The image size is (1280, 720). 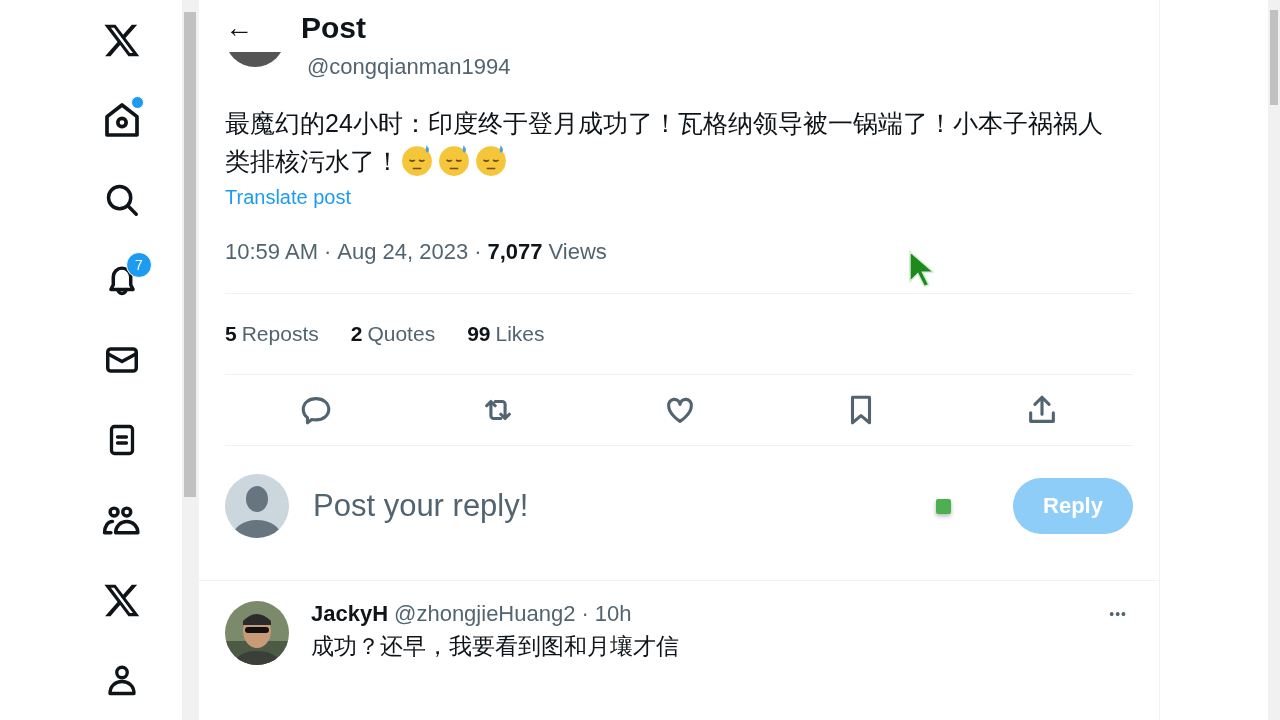 What do you see at coordinates (280, 334) in the screenshot?
I see `stat-label: Reposts` at bounding box center [280, 334].